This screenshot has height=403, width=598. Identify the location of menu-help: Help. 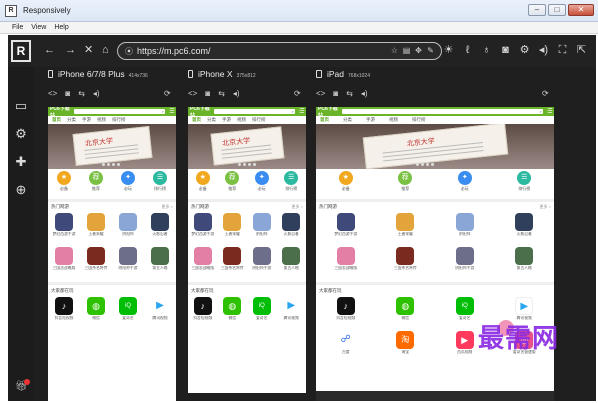
(61, 27).